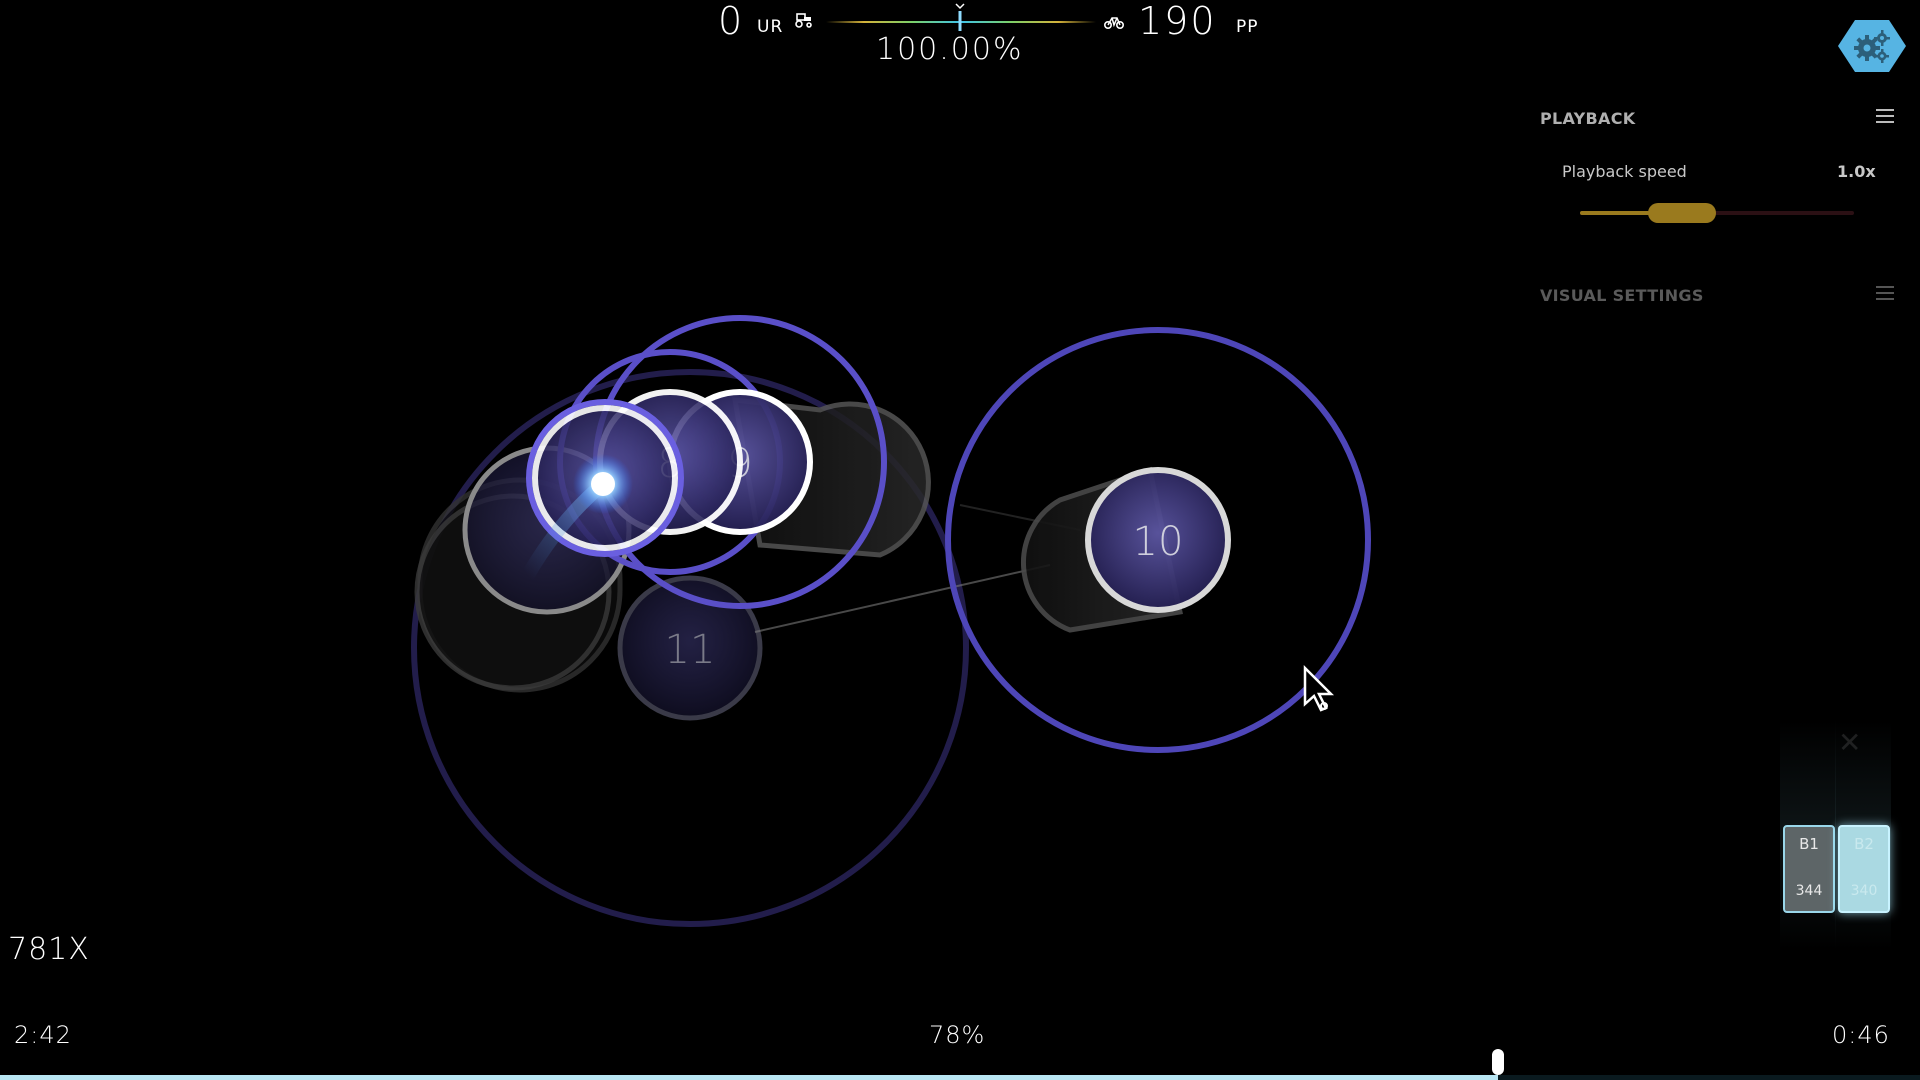 The height and width of the screenshot is (1080, 1920). Describe the element at coordinates (43, 1035) in the screenshot. I see `time-elapsed: 2:42` at that location.